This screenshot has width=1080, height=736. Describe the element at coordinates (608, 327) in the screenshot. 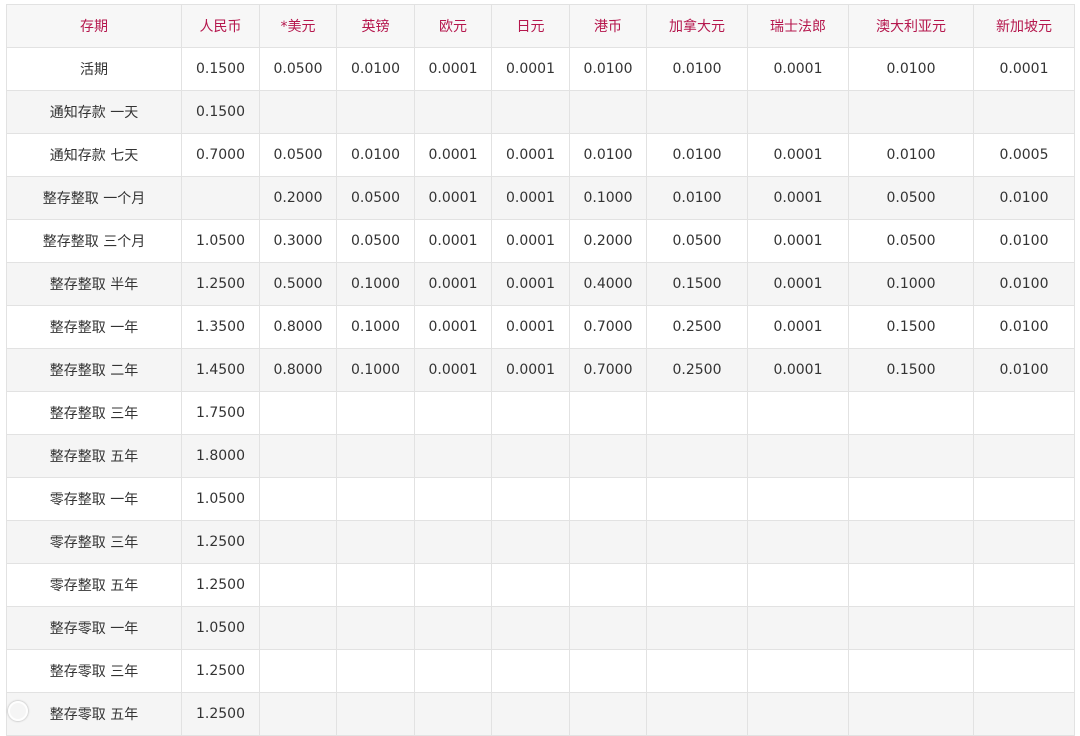

I see `rate-cell: 0.7000` at that location.